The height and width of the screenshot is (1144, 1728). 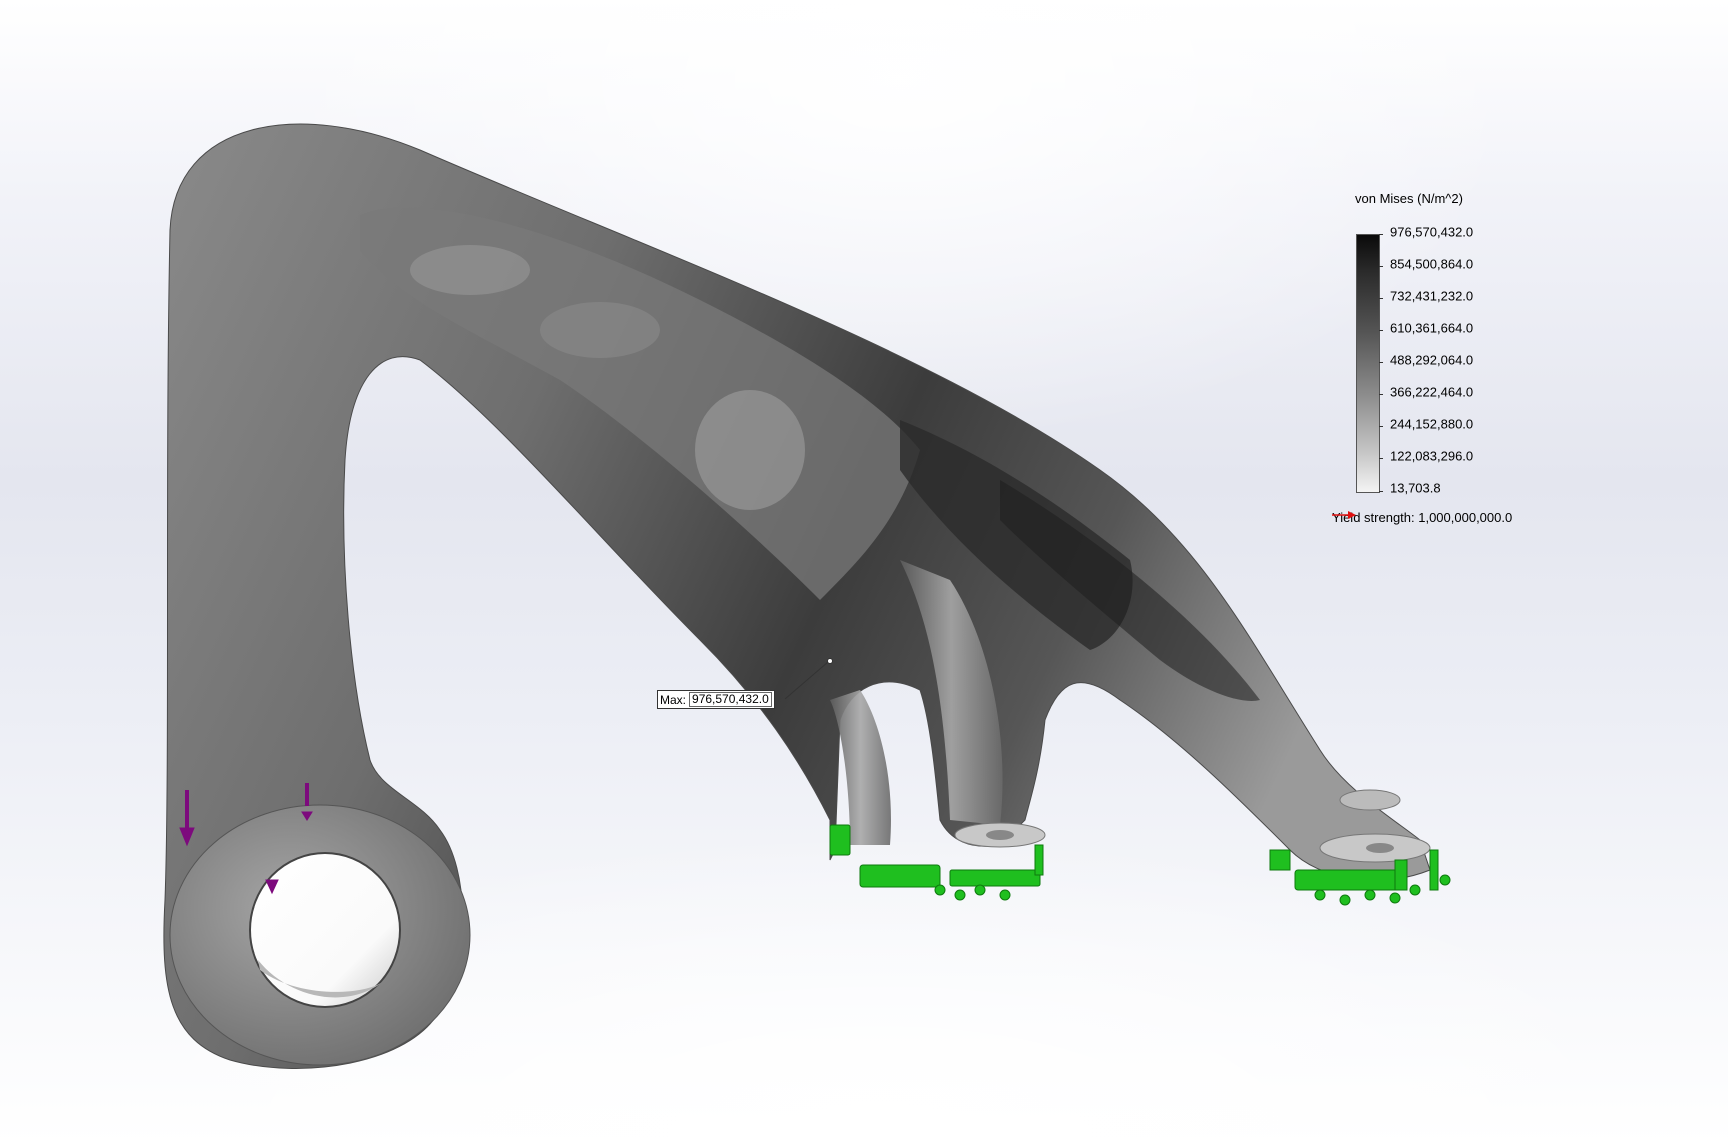 I want to click on legend-tick-label: 854,500,864.0, so click(x=1432, y=264).